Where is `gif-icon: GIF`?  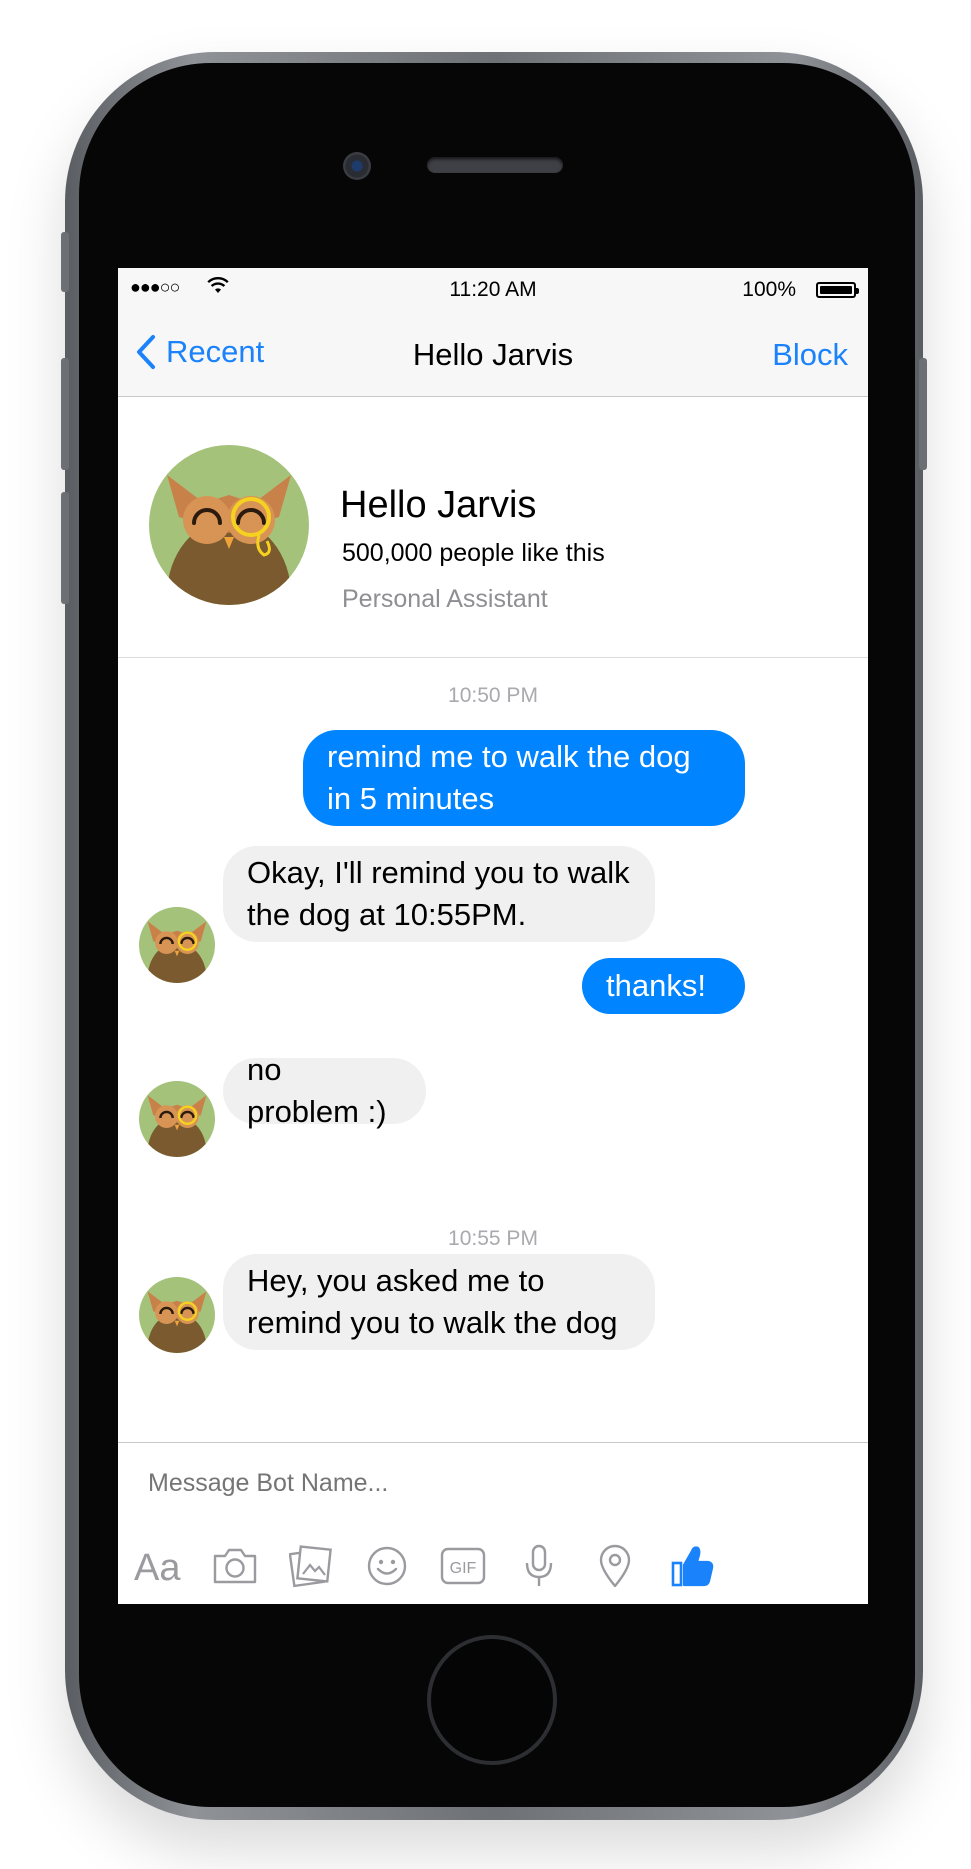
gif-icon: GIF is located at coordinates (463, 1566).